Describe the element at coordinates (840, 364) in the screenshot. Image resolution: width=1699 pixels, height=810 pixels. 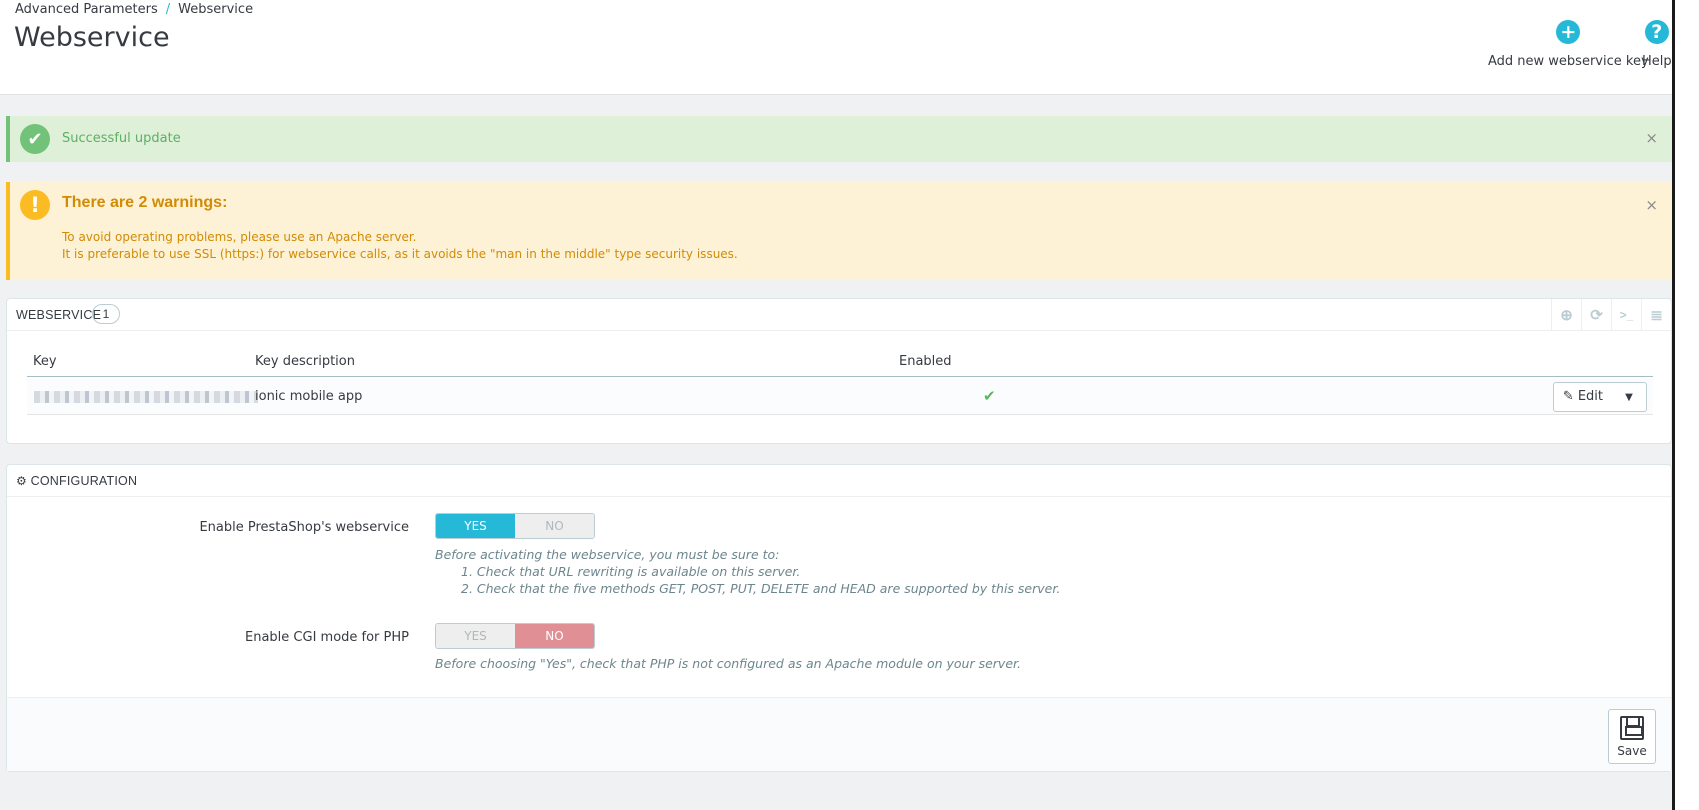
I see `table-header: Key Key description Enabled` at that location.